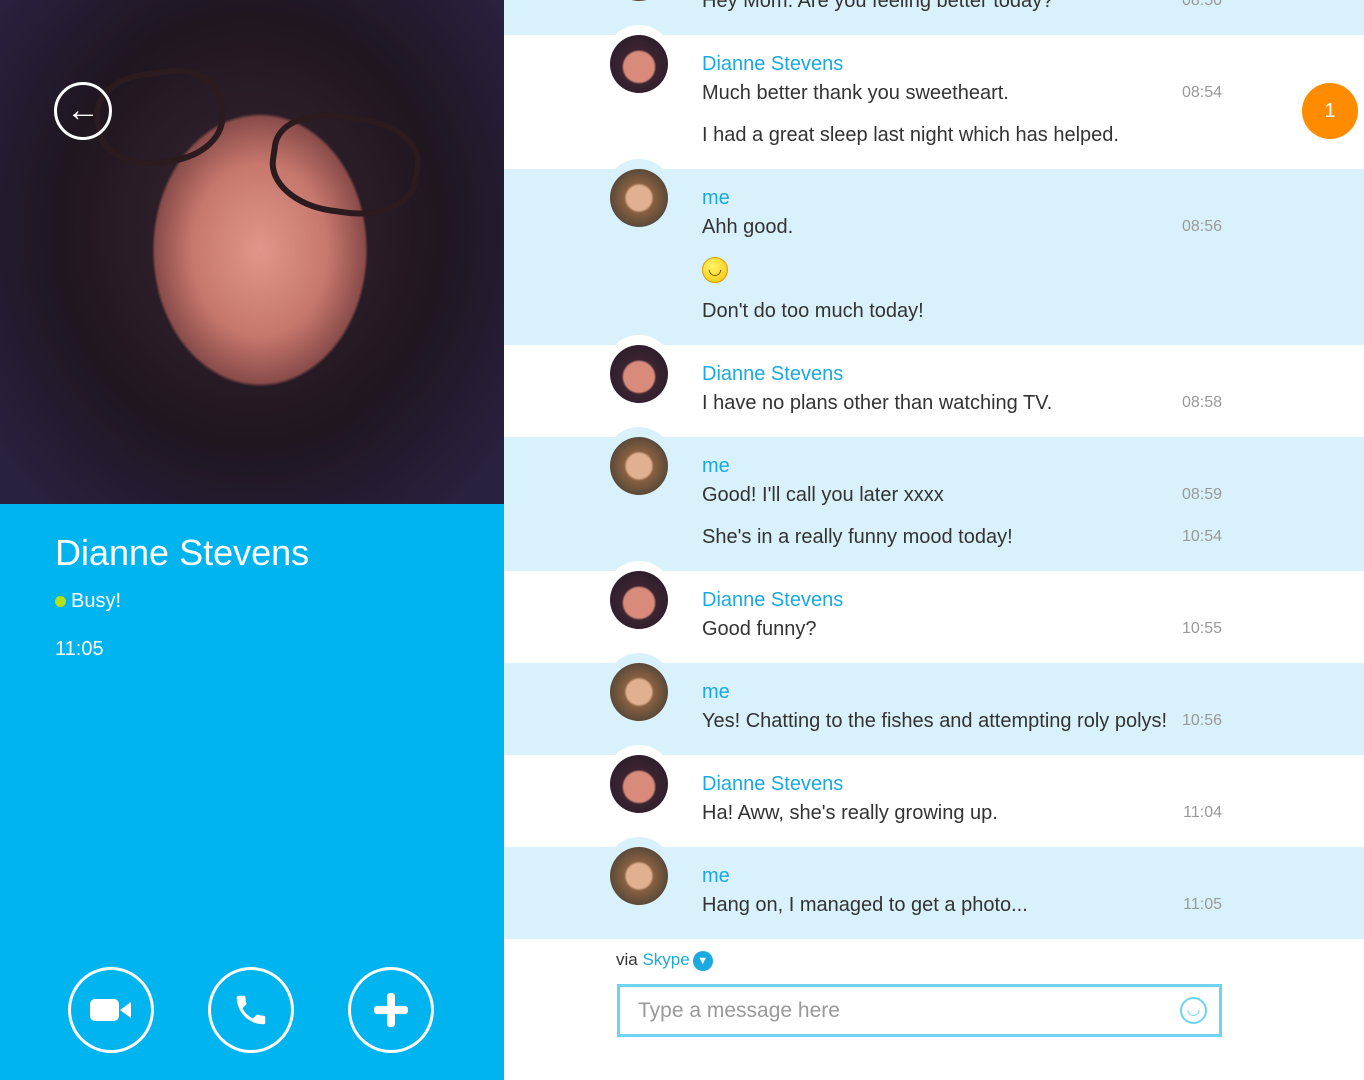  I want to click on message-line: Ha! Aww, she's really growing up. 11:04, so click(962, 813).